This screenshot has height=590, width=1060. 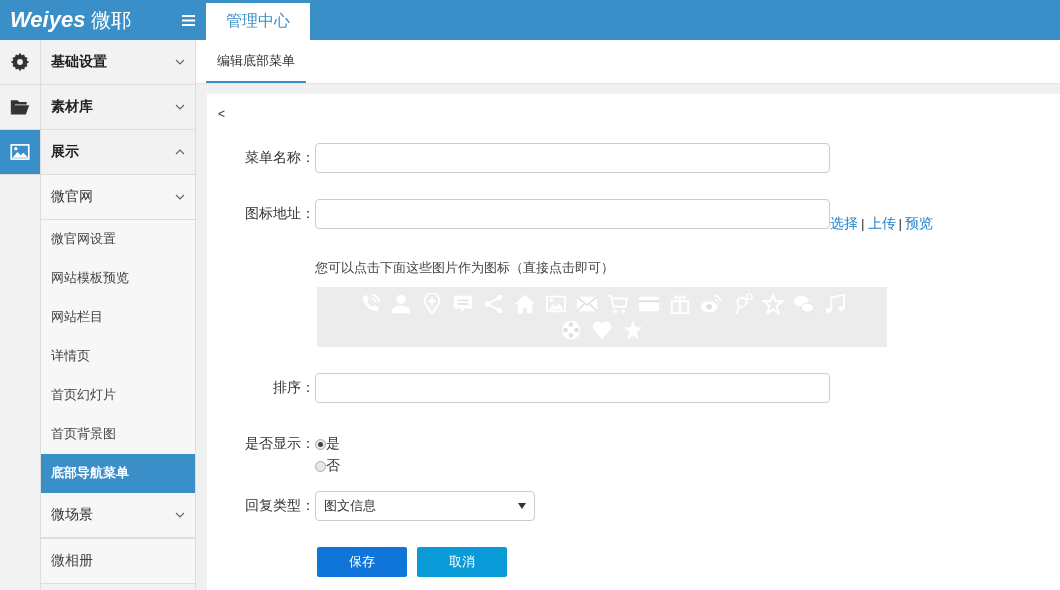 What do you see at coordinates (118, 317) in the screenshot?
I see `nav-item: 网站栏目` at bounding box center [118, 317].